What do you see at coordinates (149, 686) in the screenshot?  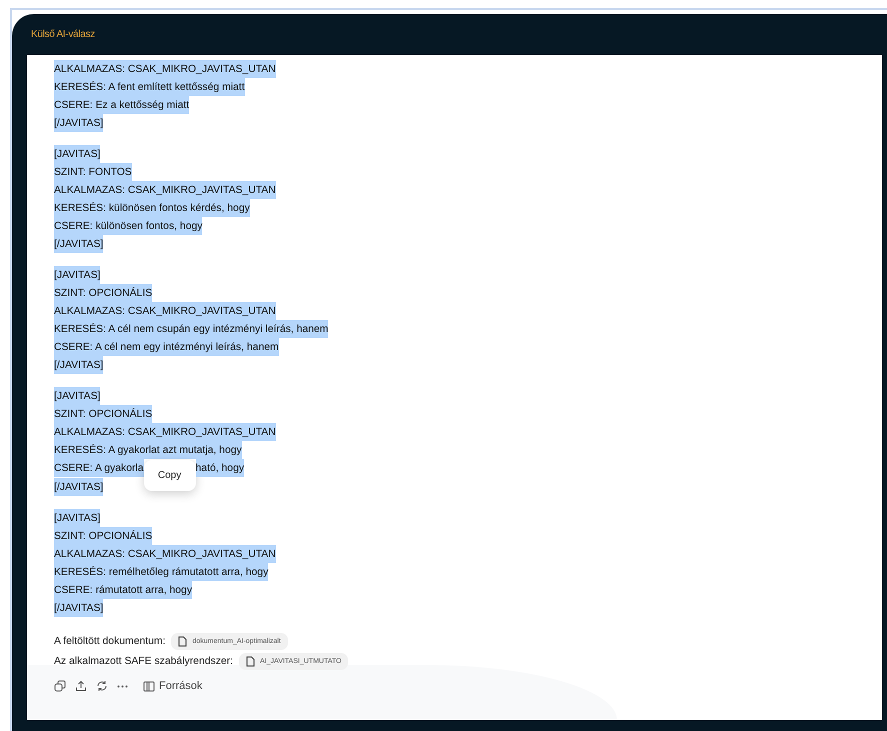 I see `book-icon` at bounding box center [149, 686].